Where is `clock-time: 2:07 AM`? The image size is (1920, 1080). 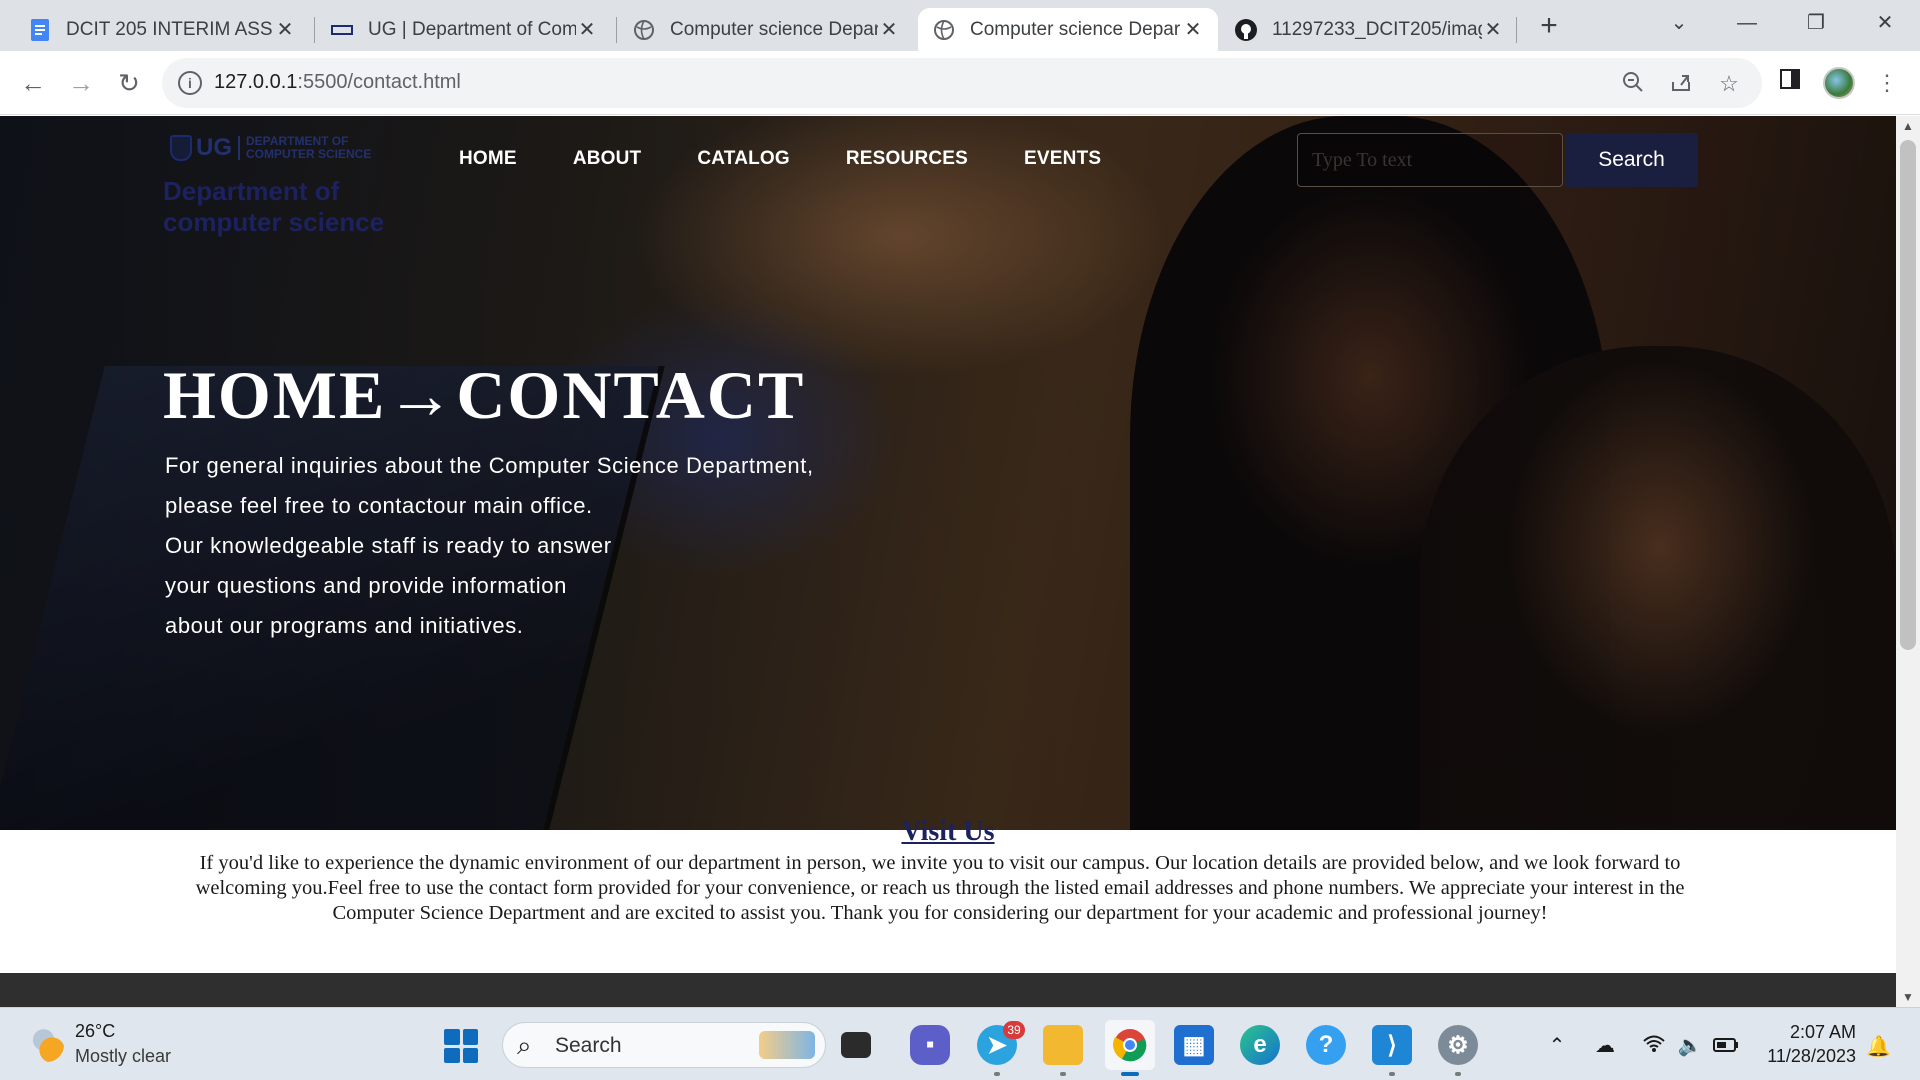 clock-time: 2:07 AM is located at coordinates (1813, 1032).